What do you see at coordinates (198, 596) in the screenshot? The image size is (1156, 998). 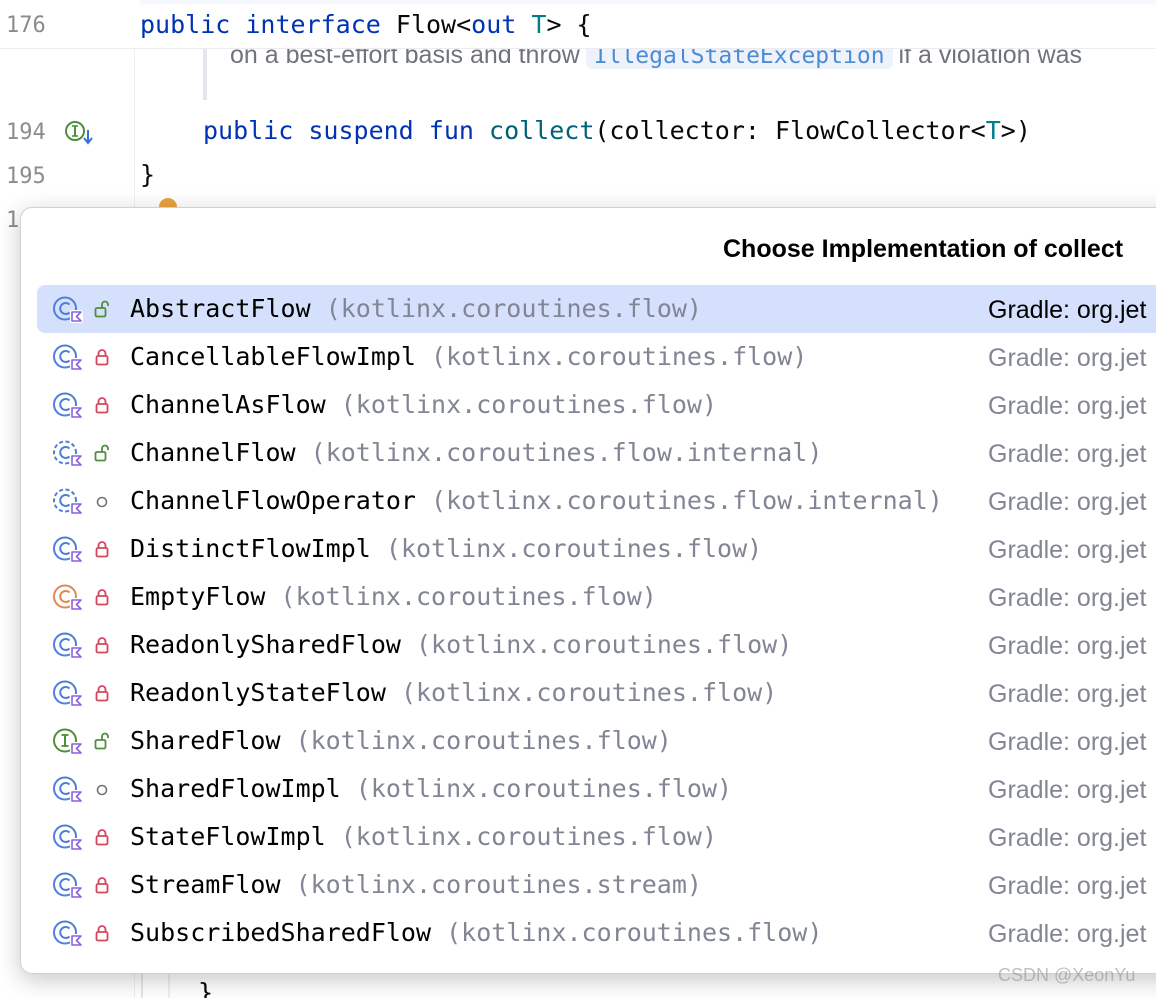 I see `class-name: EmptyFlow` at bounding box center [198, 596].